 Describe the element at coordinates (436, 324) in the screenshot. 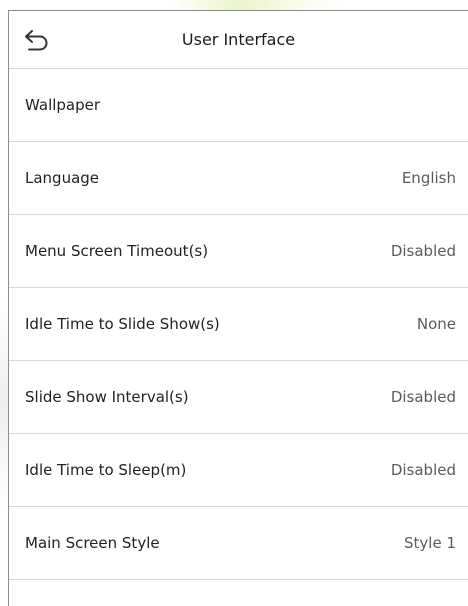

I see `menu-item-value: None` at that location.